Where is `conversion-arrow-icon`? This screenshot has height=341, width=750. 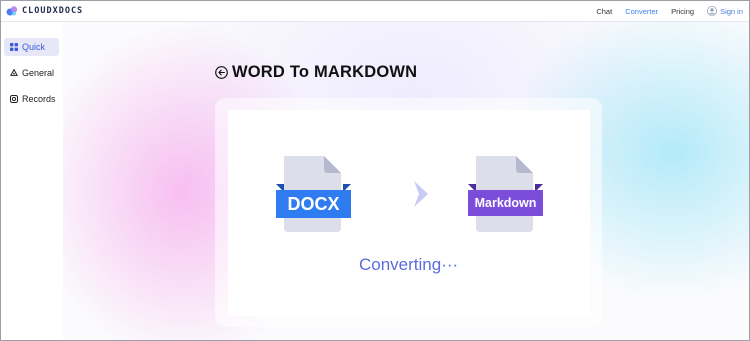 conversion-arrow-icon is located at coordinates (421, 194).